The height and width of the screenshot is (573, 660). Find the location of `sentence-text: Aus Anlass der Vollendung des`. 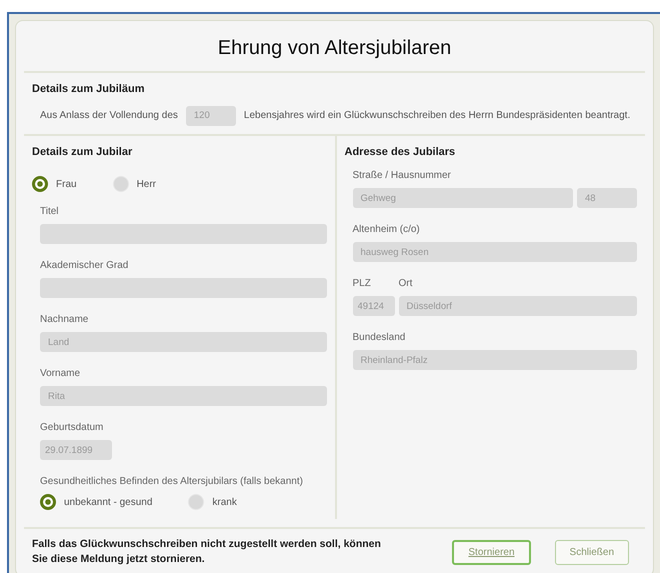

sentence-text: Aus Anlass der Vollendung des is located at coordinates (109, 116).